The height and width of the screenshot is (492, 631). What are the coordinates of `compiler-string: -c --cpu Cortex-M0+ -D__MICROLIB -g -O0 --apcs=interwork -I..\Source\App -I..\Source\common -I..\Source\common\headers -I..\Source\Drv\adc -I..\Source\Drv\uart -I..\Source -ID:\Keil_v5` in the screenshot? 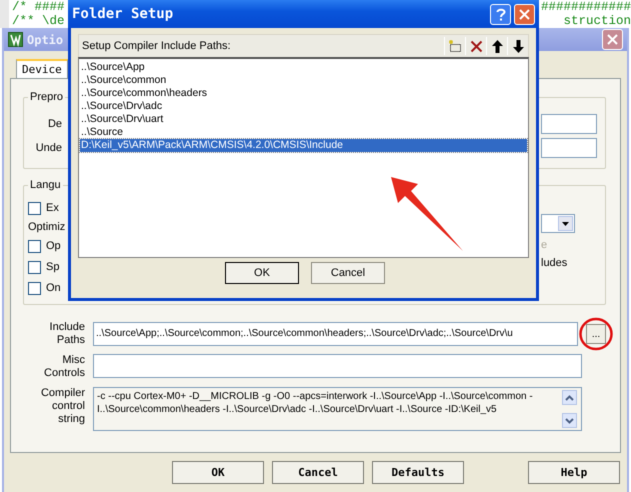 It's located at (315, 403).